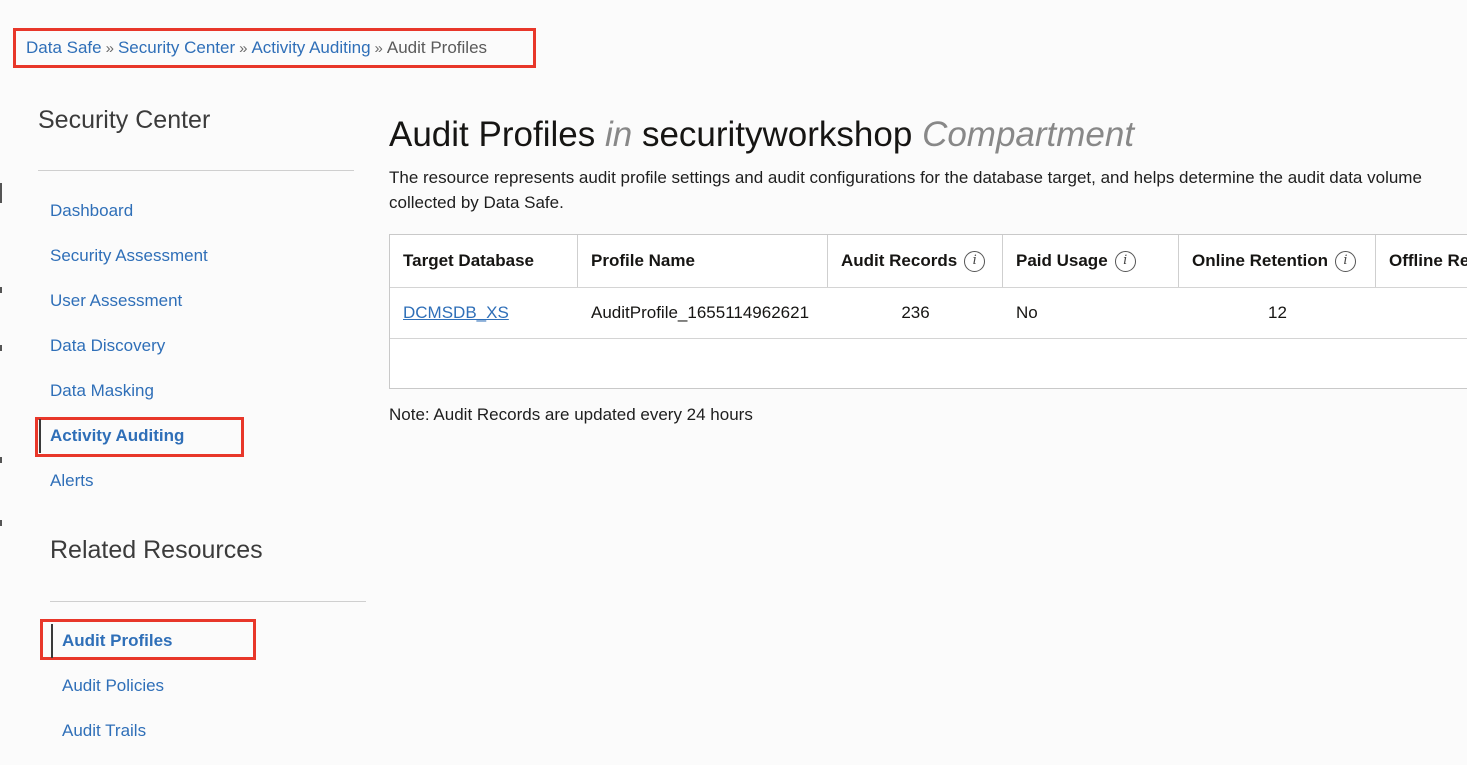 The image size is (1467, 765). I want to click on sidebar-item-user-assessment: User Assessment, so click(116, 301).